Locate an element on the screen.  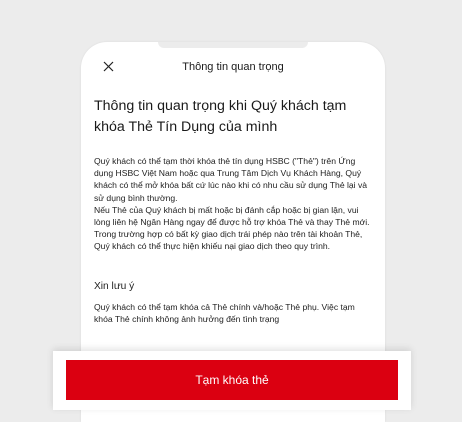
note-title: Xin lưu ý is located at coordinates (114, 286).